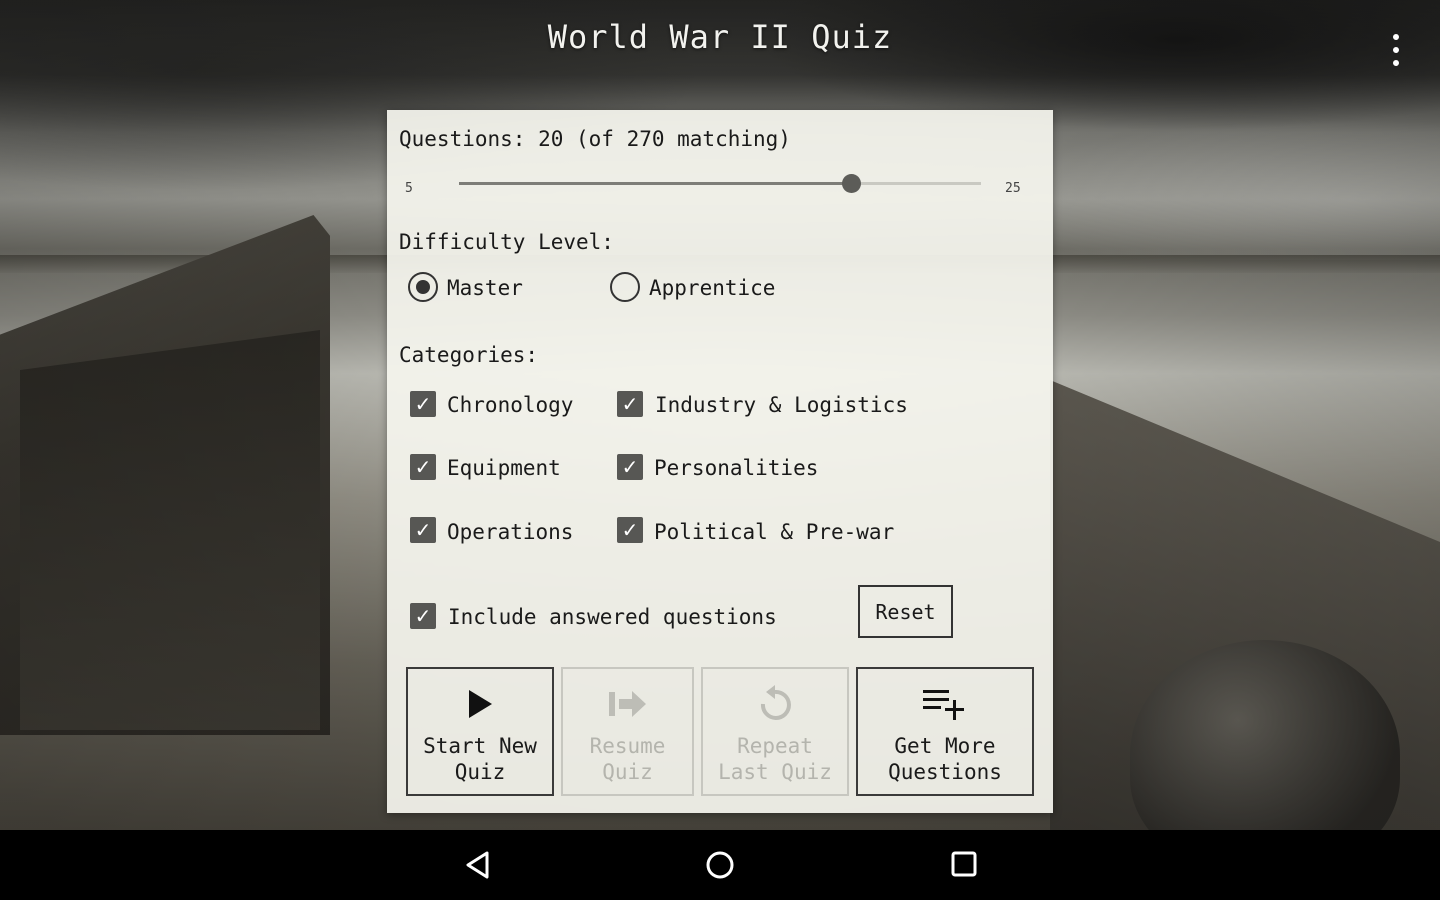  Describe the element at coordinates (423, 287) in the screenshot. I see `radio-master-indicator` at that location.